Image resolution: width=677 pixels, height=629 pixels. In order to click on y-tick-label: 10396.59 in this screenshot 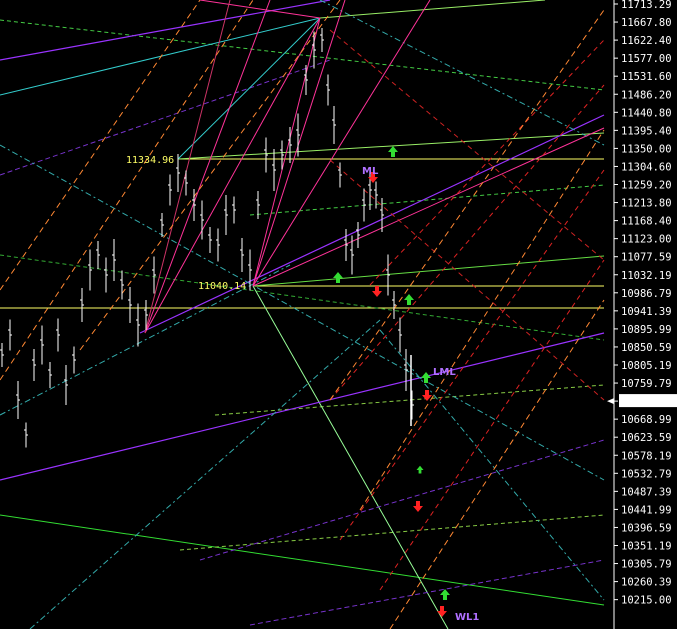, I will do `click(646, 528)`.